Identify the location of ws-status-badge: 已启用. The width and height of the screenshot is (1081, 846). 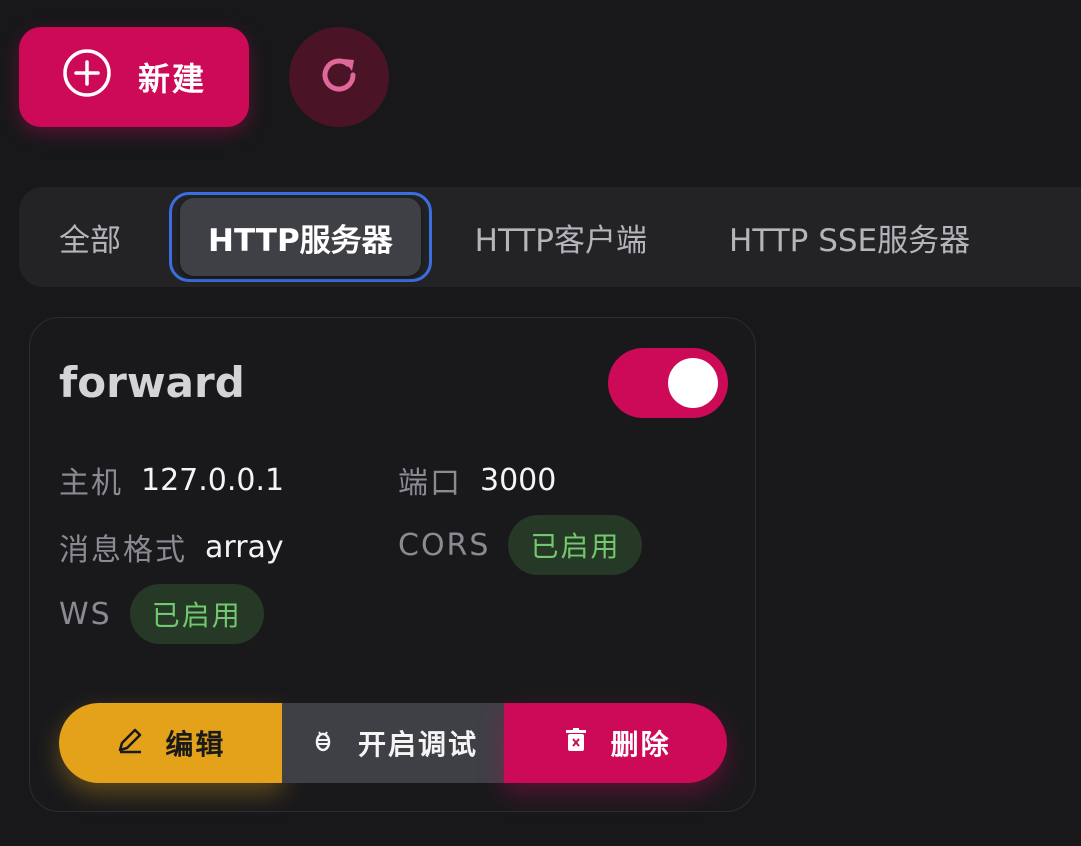
(196, 614).